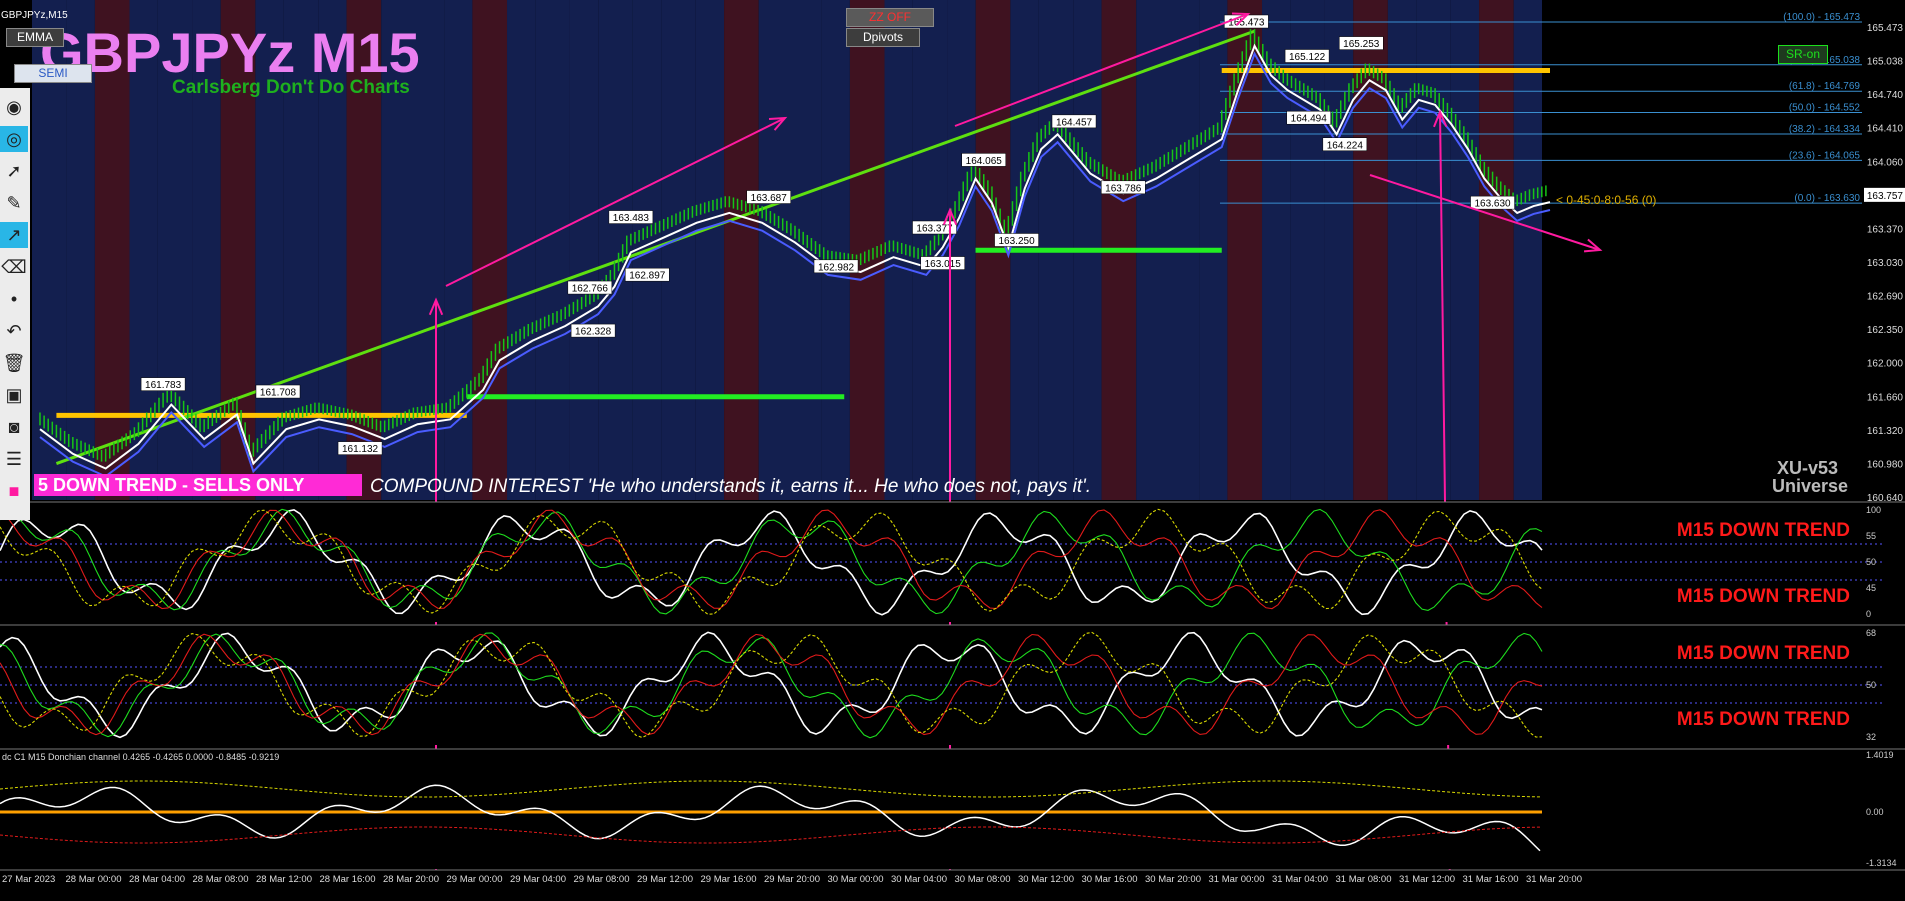  I want to click on swing-price-label: 163.687, so click(769, 198).